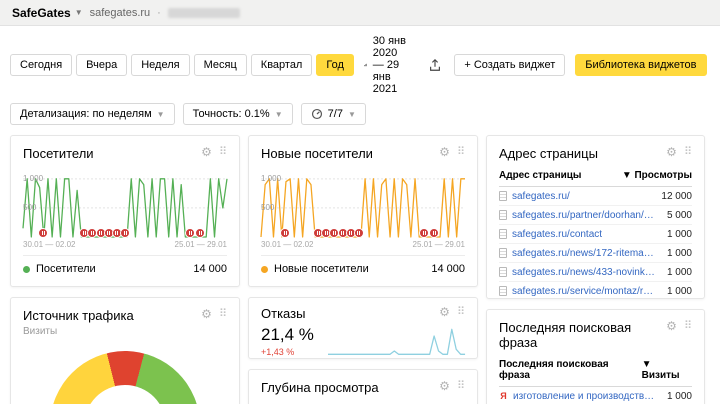 Image resolution: width=720 pixels, height=404 pixels. Describe the element at coordinates (220, 65) in the screenshot. I see `period-button-month: Месяц` at that location.